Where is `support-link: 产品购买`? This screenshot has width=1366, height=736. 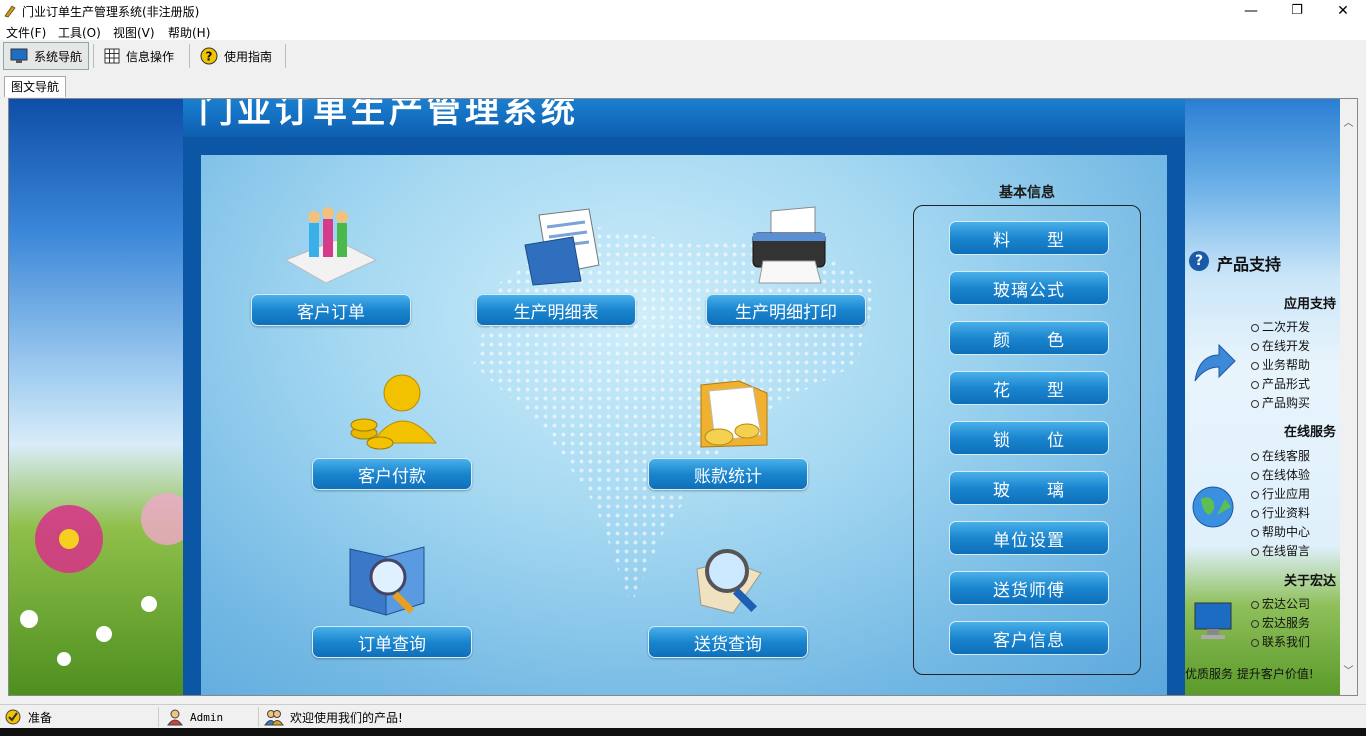
support-link: 产品购买 is located at coordinates (1280, 402).